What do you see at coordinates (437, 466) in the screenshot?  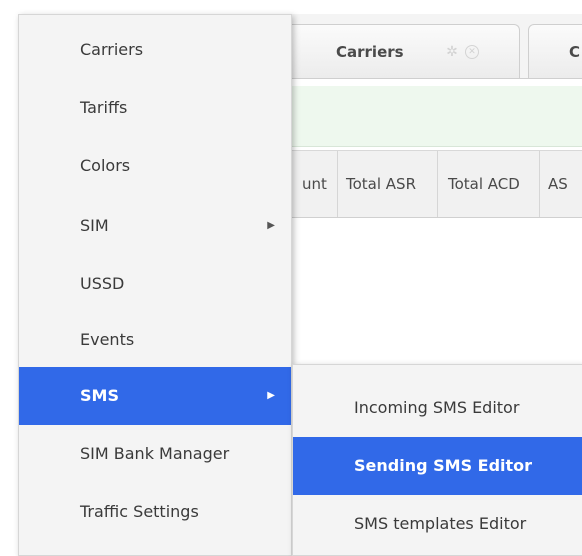 I see `submenu-item-sending-sms-editor: Sending SMS Editor` at bounding box center [437, 466].